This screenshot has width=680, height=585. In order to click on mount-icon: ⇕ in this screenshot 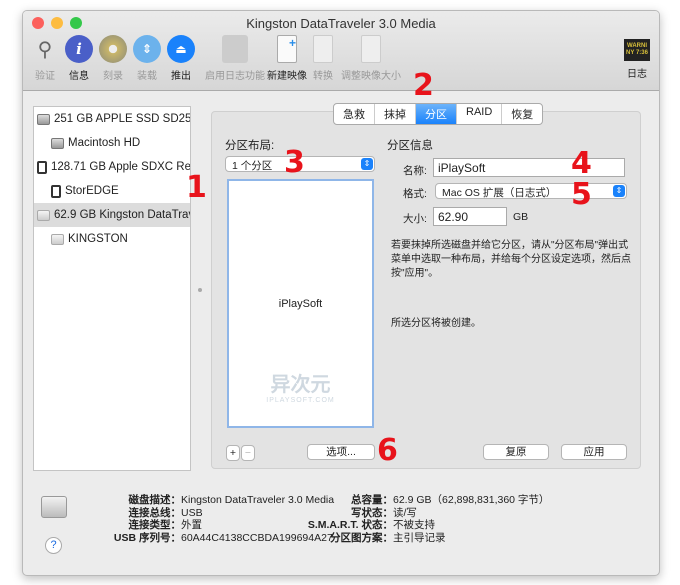, I will do `click(147, 49)`.